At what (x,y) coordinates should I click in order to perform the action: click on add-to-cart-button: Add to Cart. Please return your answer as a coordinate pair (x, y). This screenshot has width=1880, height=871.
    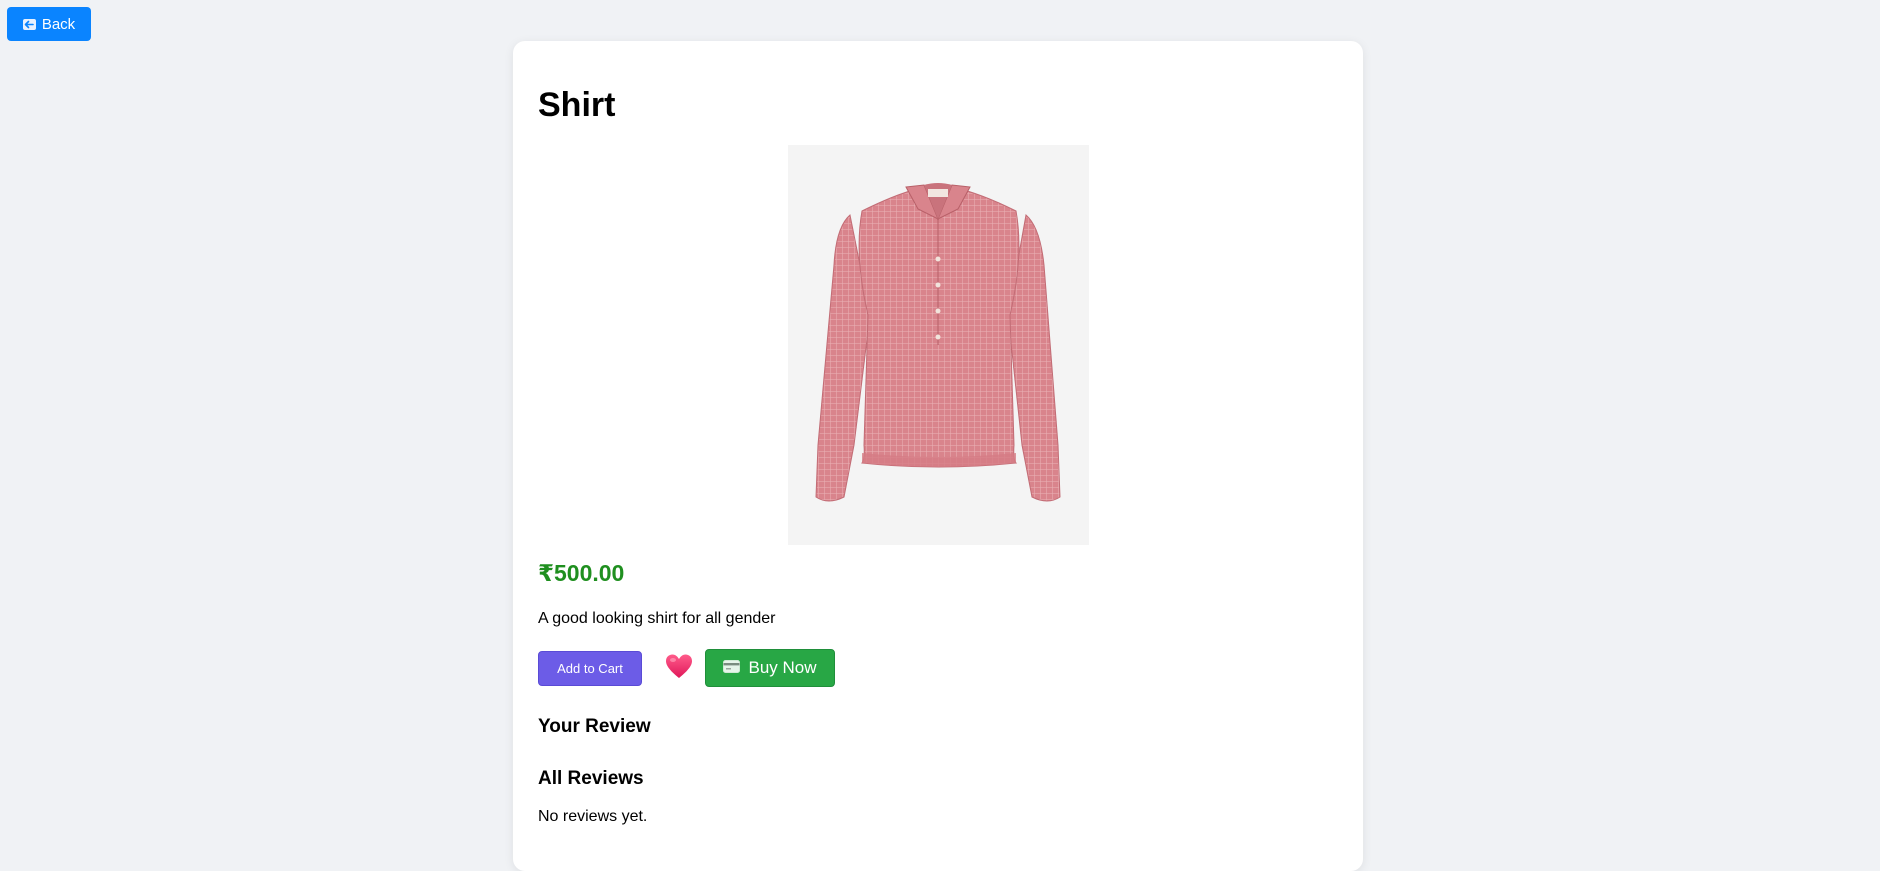
    Looking at the image, I should click on (590, 668).